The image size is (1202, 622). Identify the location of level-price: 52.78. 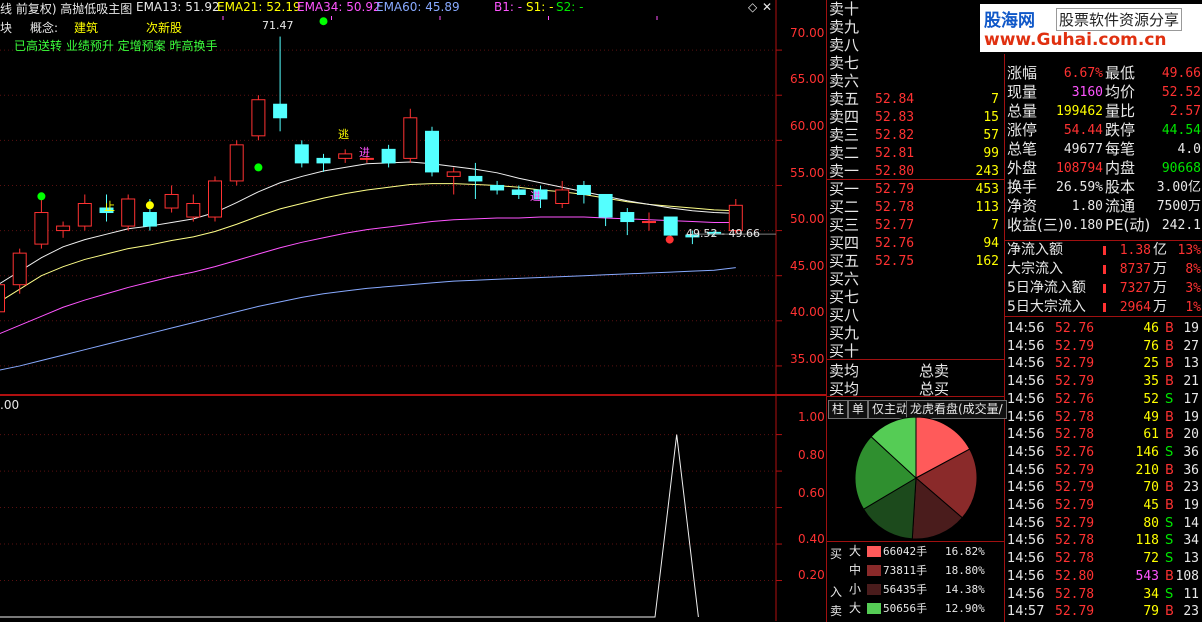
(895, 207).